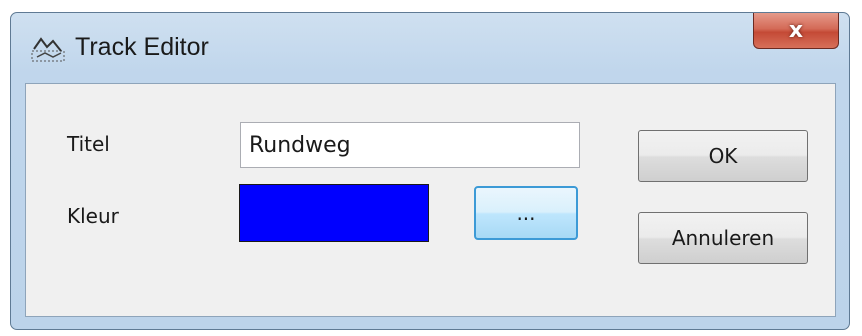 This screenshot has height=336, width=862. What do you see at coordinates (723, 156) in the screenshot?
I see `ok-button: OK` at bounding box center [723, 156].